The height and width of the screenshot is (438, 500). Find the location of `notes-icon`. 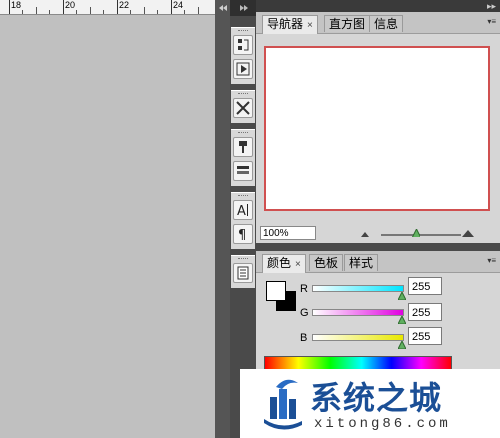

notes-icon is located at coordinates (243, 273).